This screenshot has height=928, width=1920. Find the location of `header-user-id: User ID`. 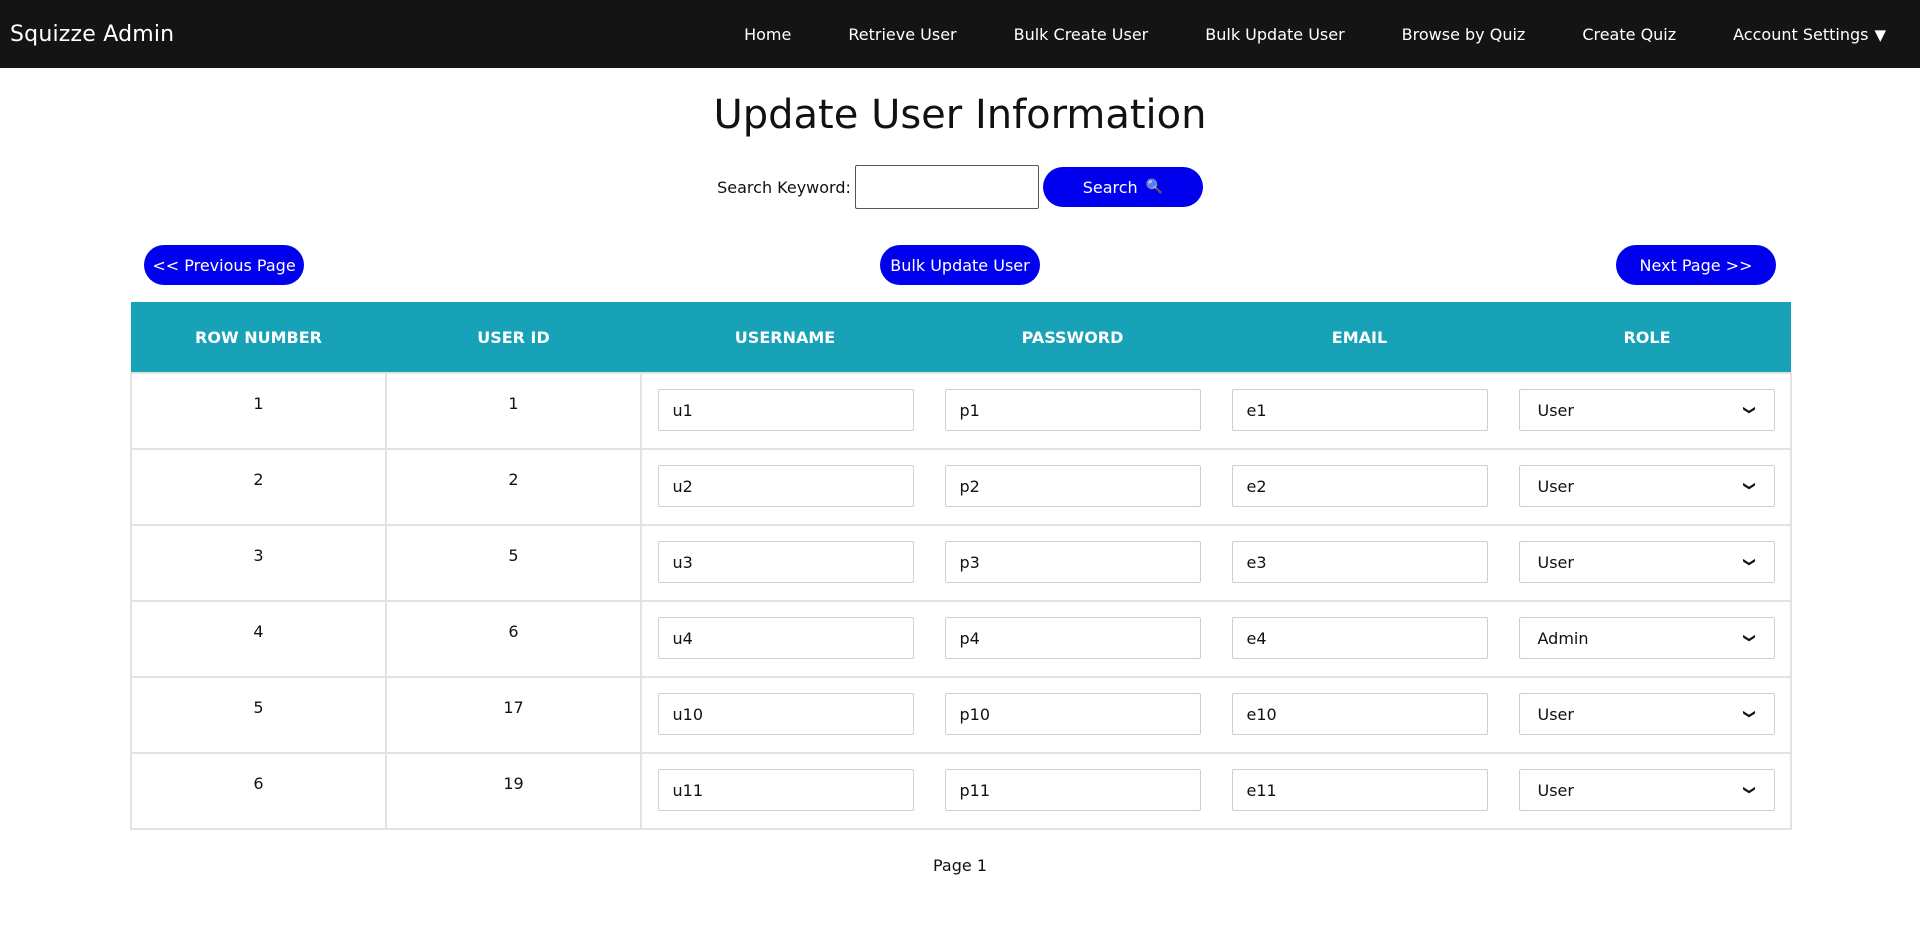

header-user-id: User ID is located at coordinates (513, 337).